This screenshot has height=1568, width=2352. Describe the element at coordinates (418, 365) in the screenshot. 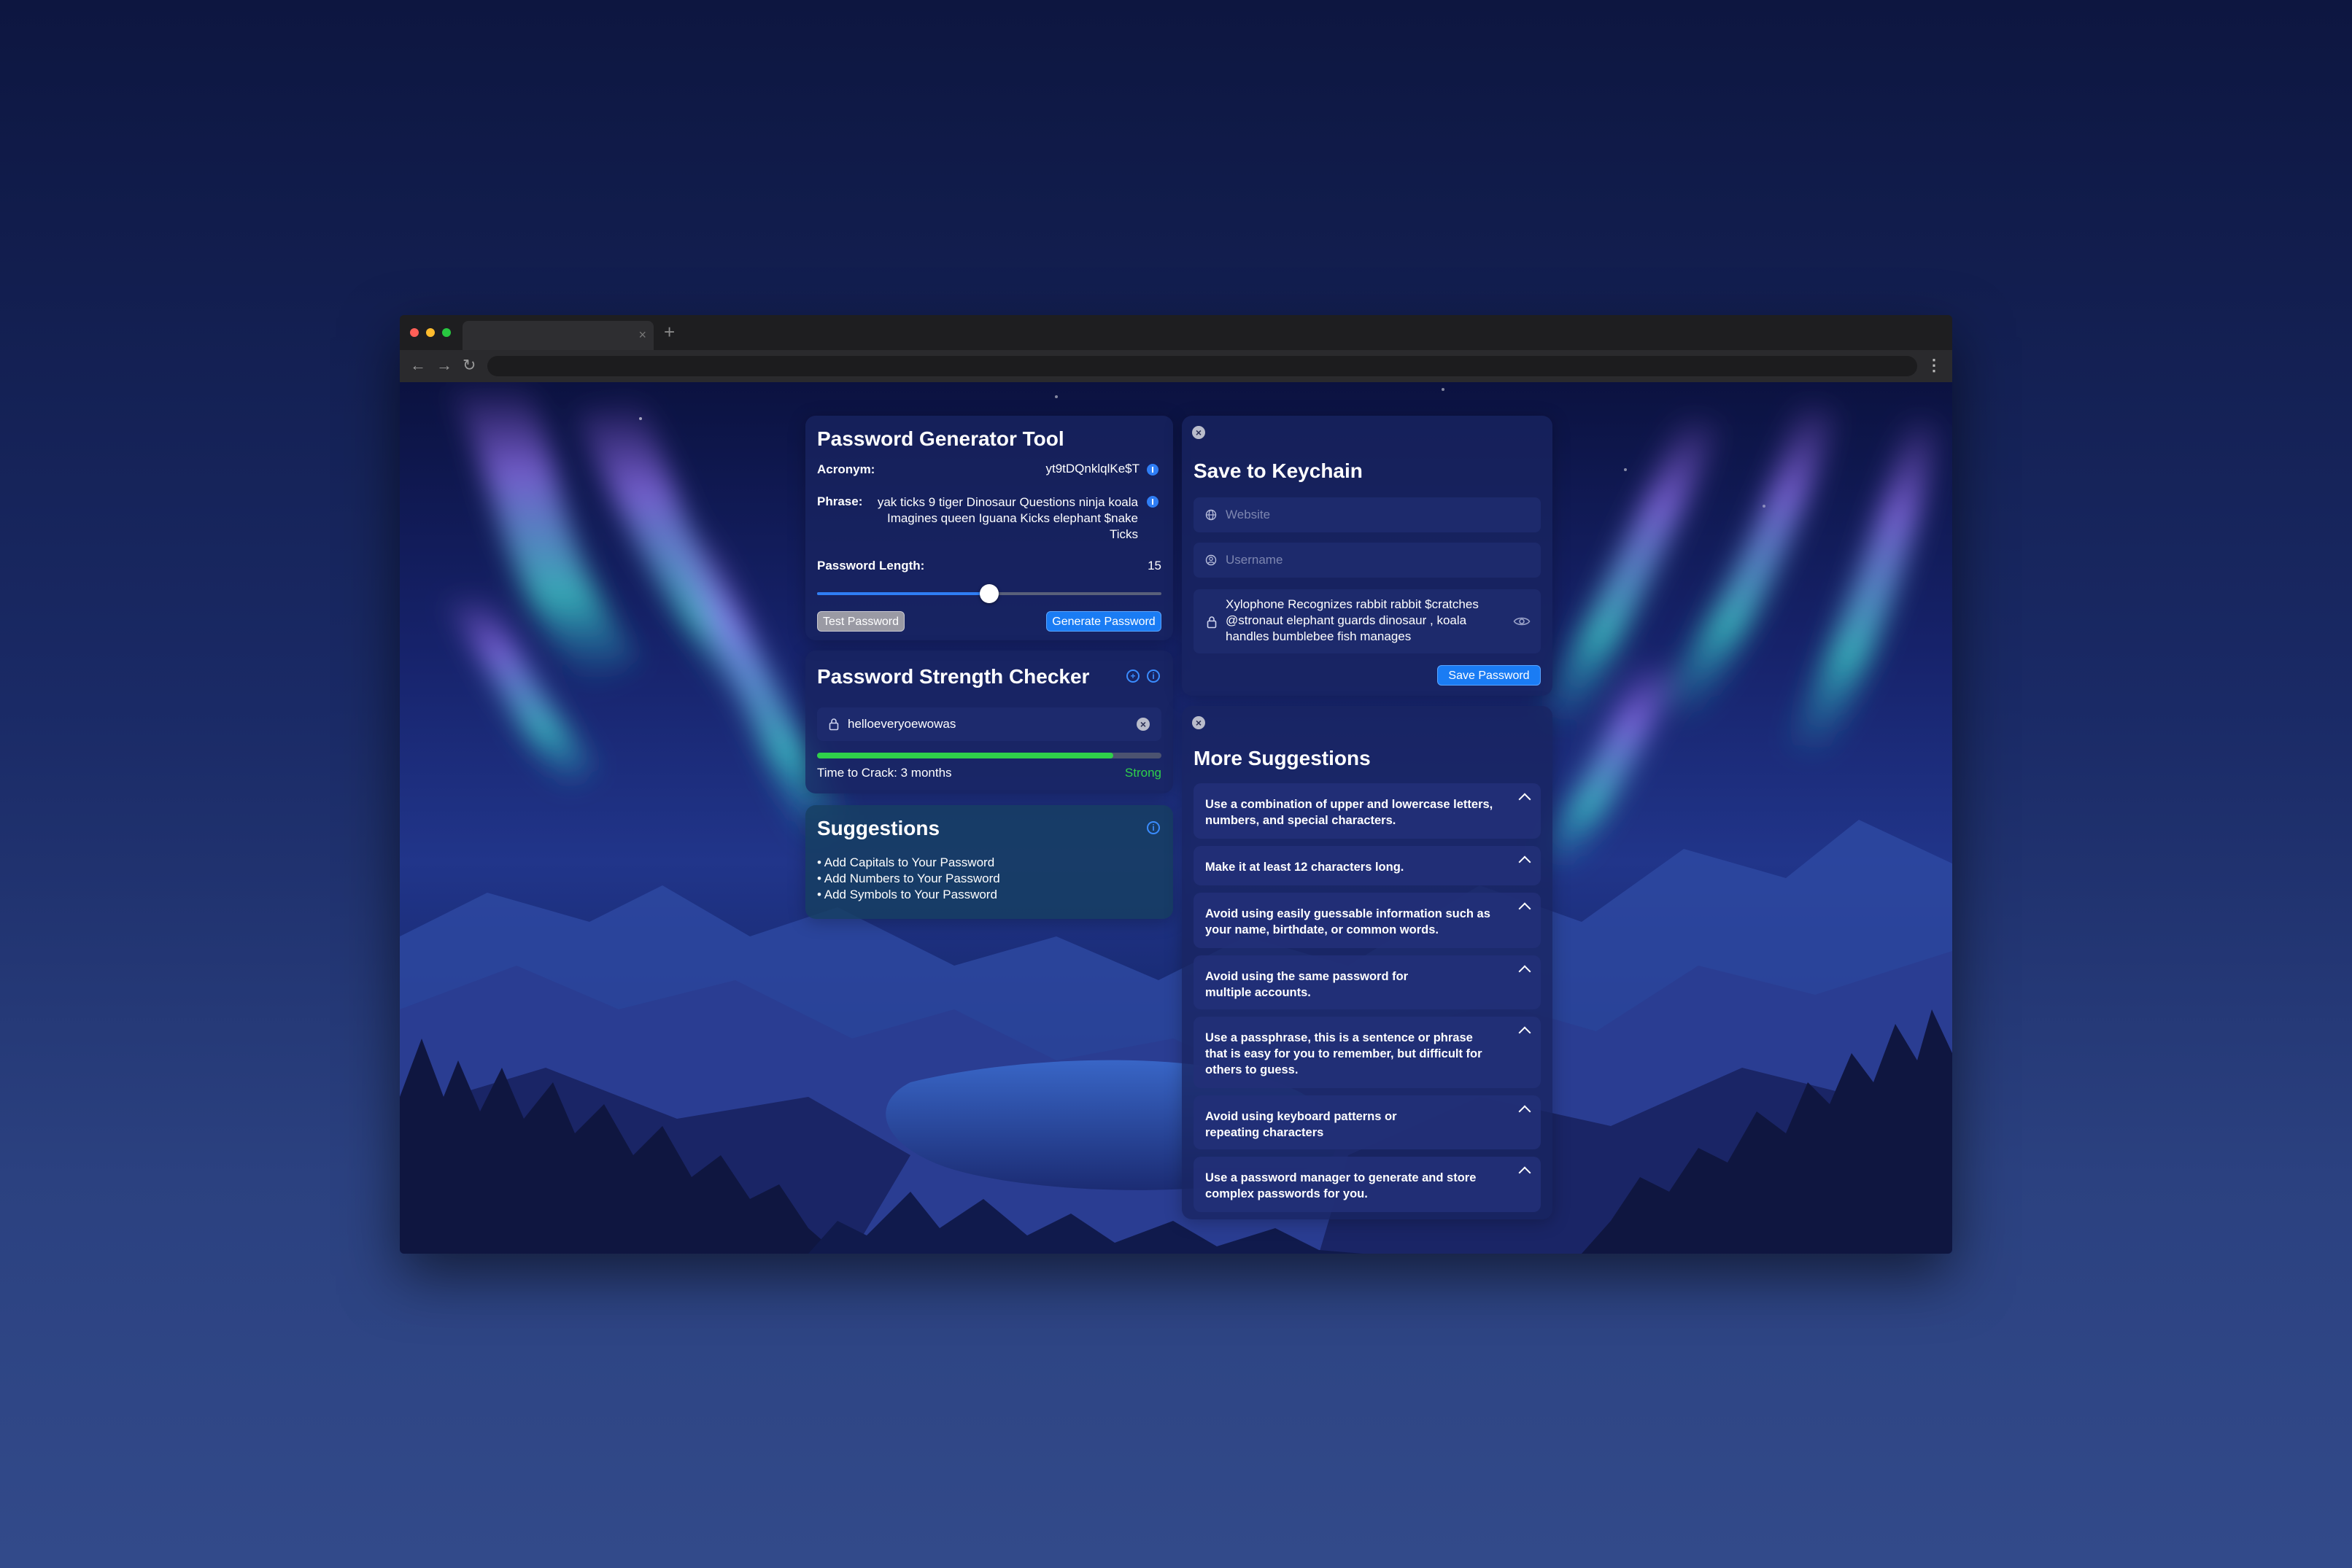

I see `back-arrow-icon: ←` at that location.